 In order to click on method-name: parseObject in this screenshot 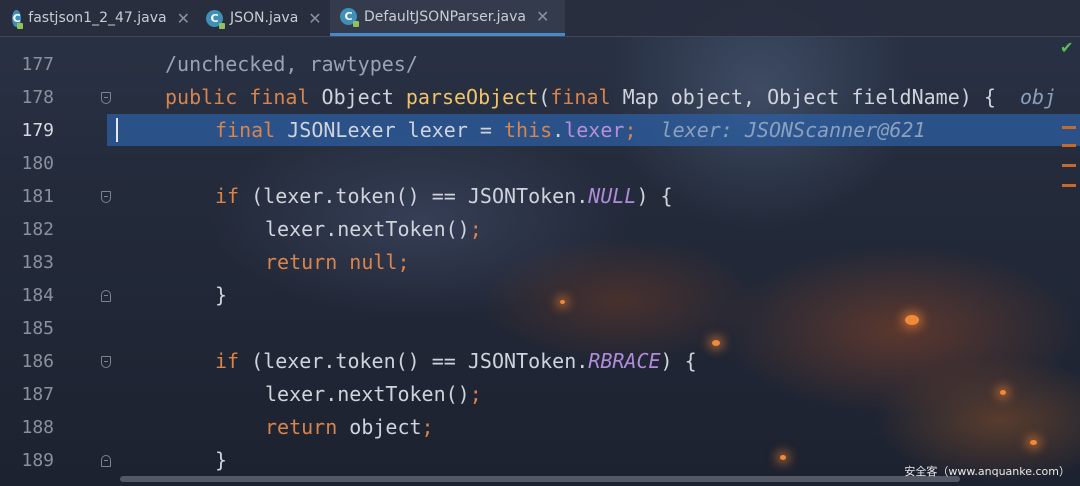, I will do `click(472, 97)`.